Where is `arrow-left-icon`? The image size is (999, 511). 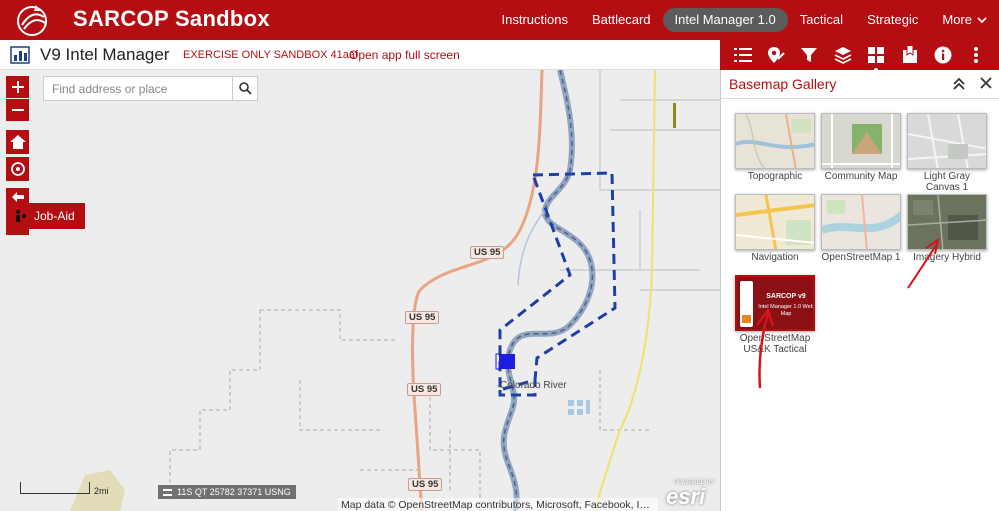
arrow-left-icon is located at coordinates (17, 197).